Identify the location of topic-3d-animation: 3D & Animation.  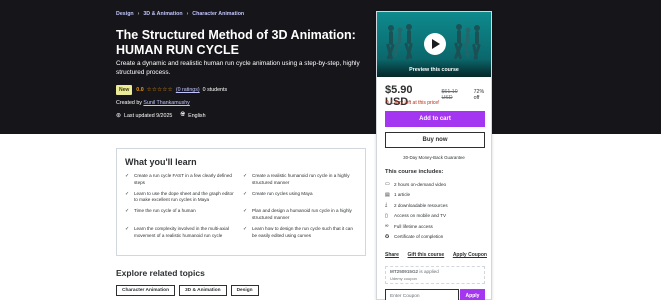
(203, 290).